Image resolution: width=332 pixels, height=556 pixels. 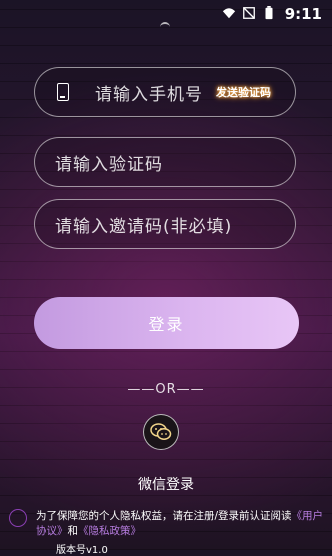 I want to click on phone-icon, so click(x=63, y=92).